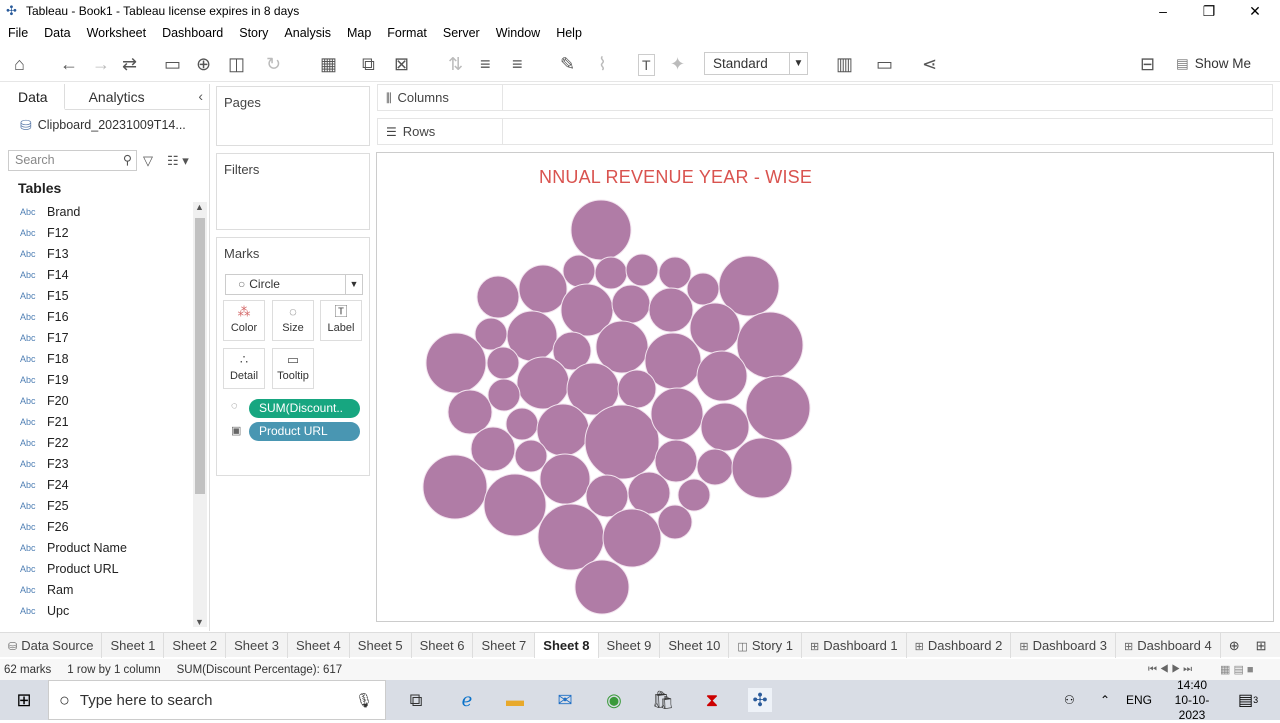  Describe the element at coordinates (96, 505) in the screenshot. I see `field-f25: AbcF25` at that location.